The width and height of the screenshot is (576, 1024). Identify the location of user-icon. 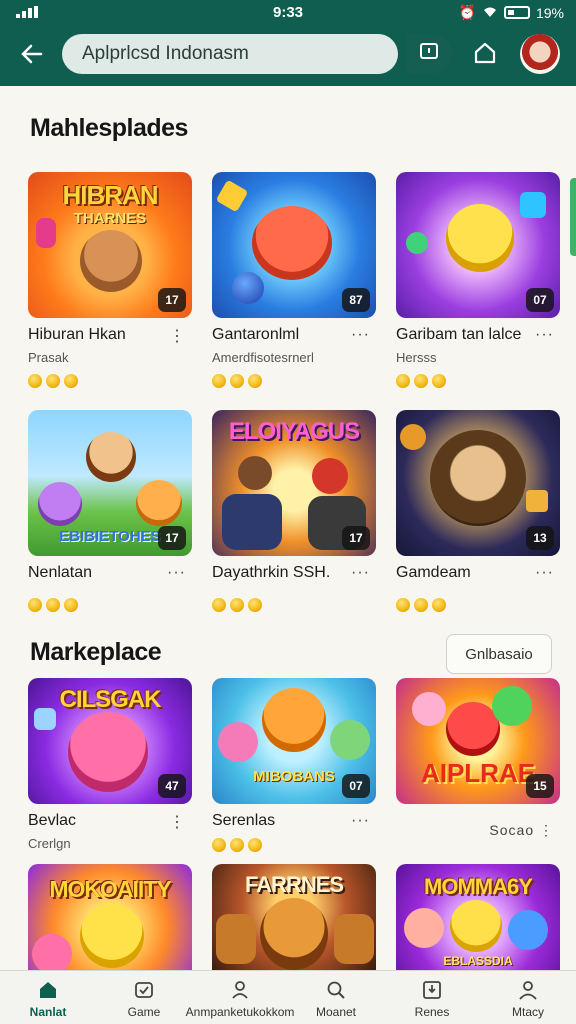
(528, 990).